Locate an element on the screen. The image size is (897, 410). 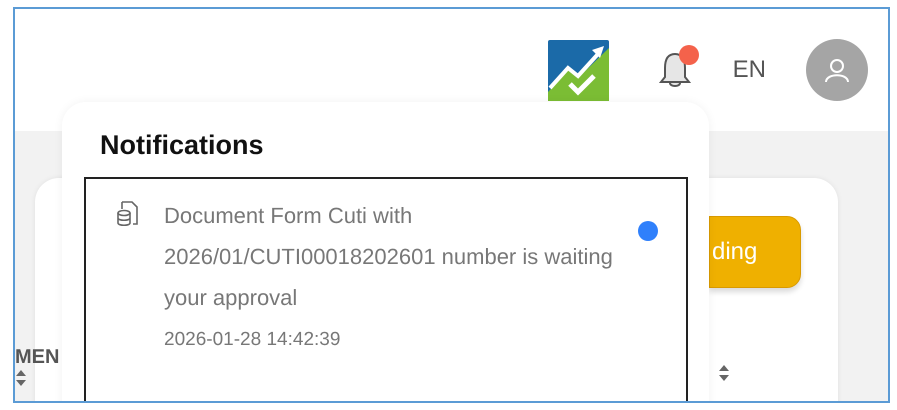
bell-icon is located at coordinates (674, 70).